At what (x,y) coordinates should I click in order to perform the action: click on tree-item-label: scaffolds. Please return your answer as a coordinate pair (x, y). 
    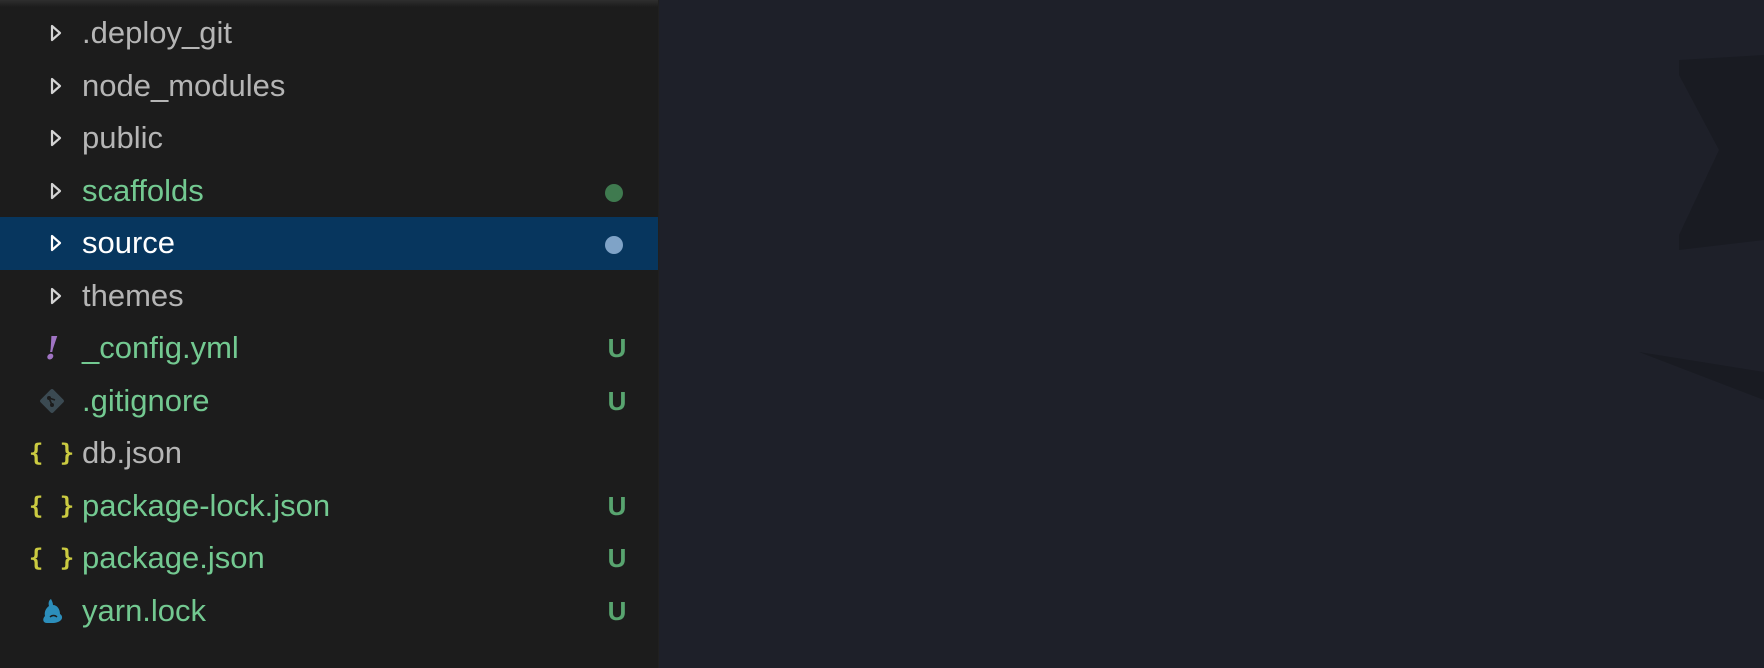
    Looking at the image, I should click on (143, 190).